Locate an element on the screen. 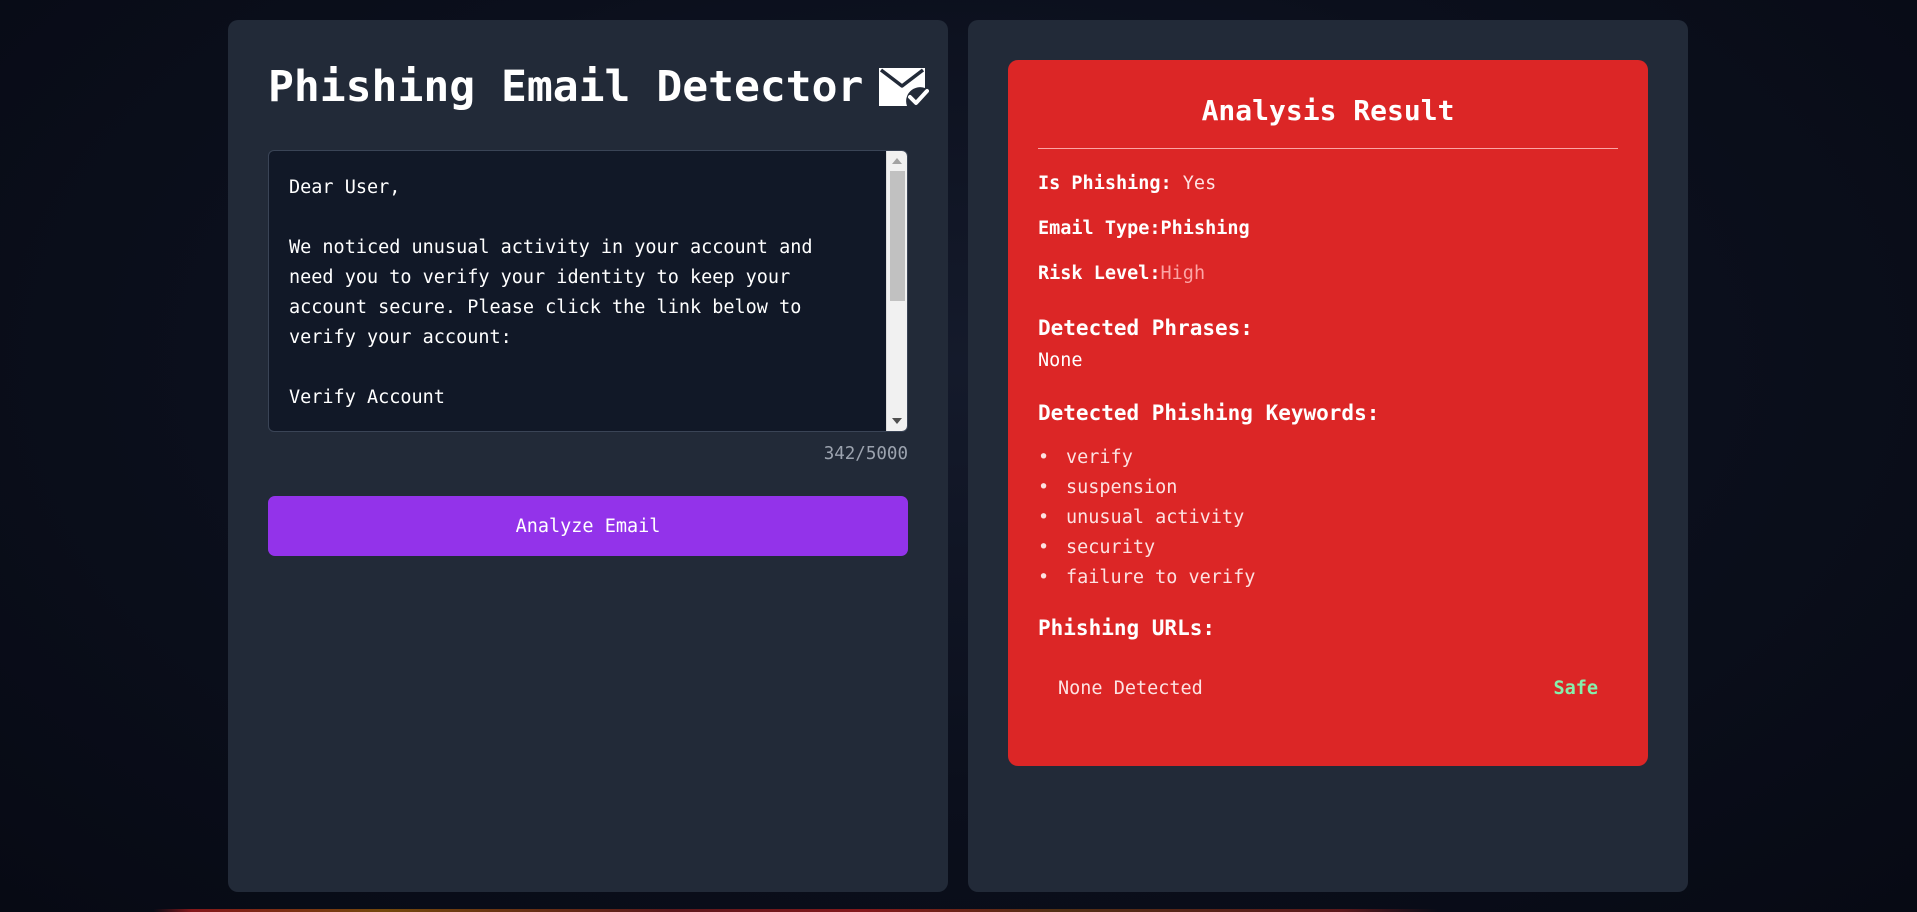 Image resolution: width=1917 pixels, height=912 pixels. detected-phrases-value: None is located at coordinates (1060, 360).